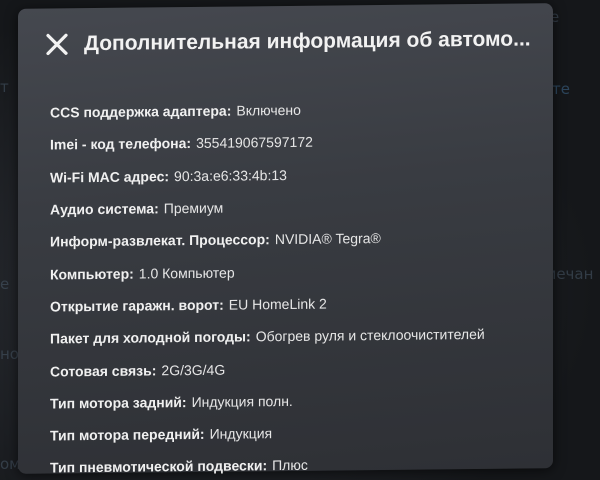 The width and height of the screenshot is (600, 480). I want to click on info-label: Тип пневмотической подвески:, so click(159, 466).